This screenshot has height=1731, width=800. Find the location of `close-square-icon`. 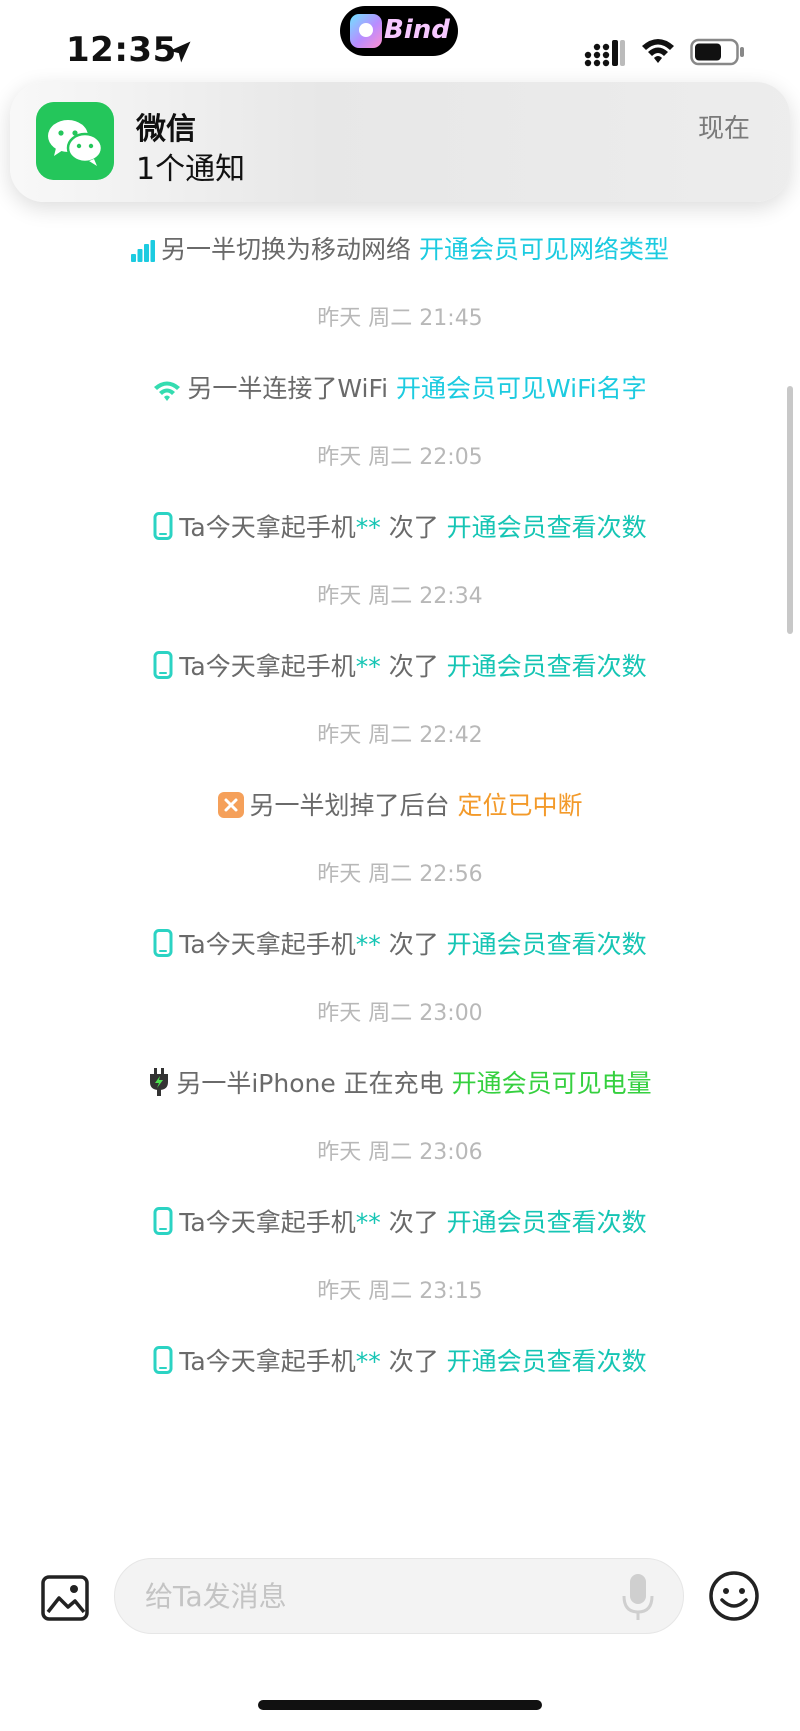

close-square-icon is located at coordinates (230, 805).